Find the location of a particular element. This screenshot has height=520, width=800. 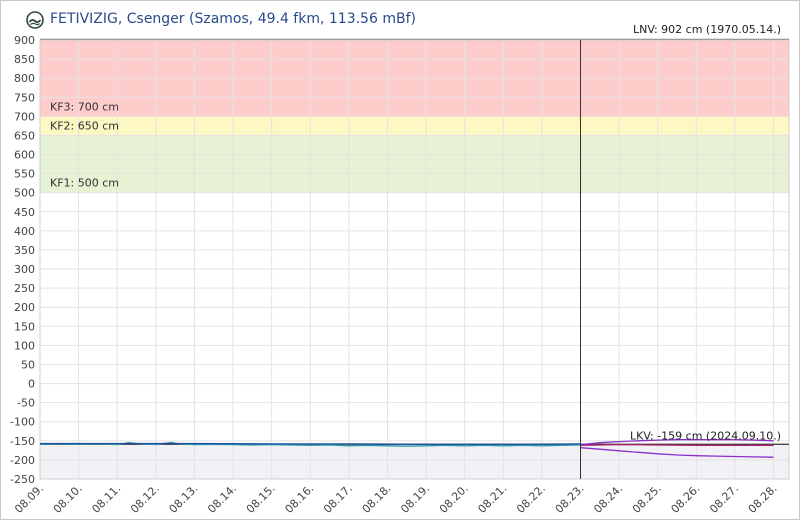

y-tick-label: 400 is located at coordinates (24, 231).